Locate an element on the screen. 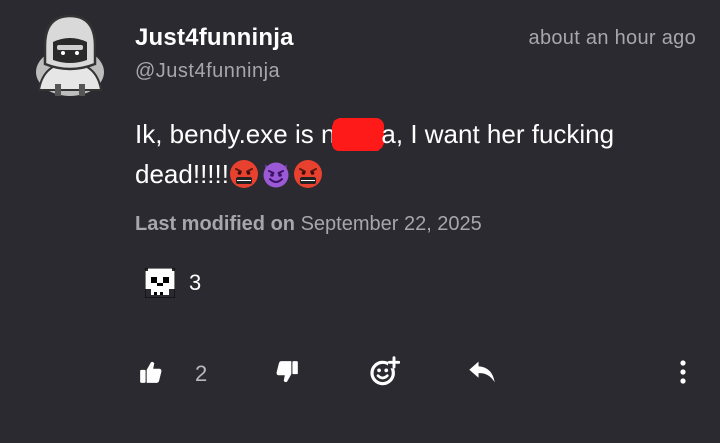 This screenshot has height=443, width=720. last-modified-date: September 22, 2025 is located at coordinates (391, 224).